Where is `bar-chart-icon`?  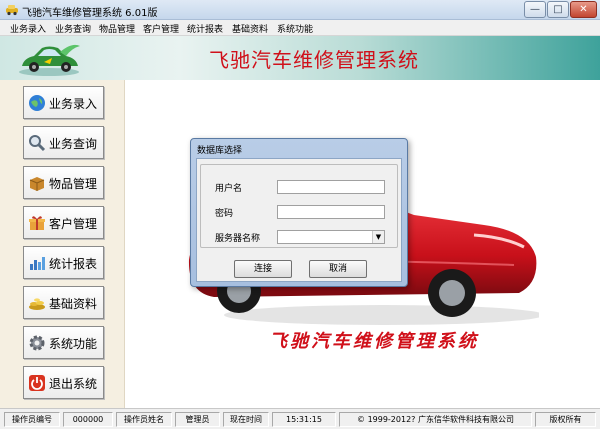 bar-chart-icon is located at coordinates (37, 263).